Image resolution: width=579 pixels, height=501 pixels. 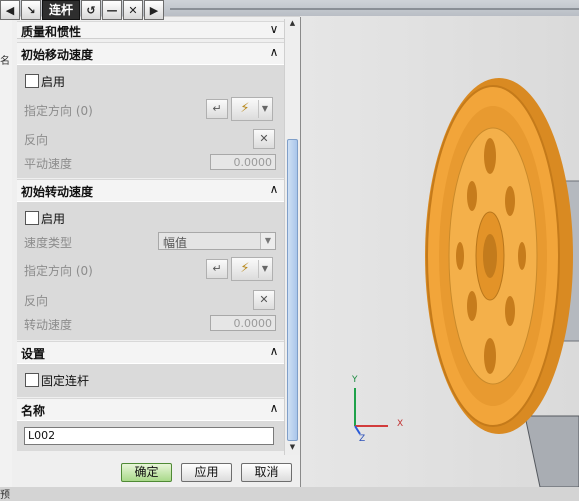 What do you see at coordinates (151, 121) in the screenshot?
I see `initial-translation-body: 启用 指定方向 (0) ↵ ⚡ ▼ 反向 ✕ 平动速度 0.0000` at bounding box center [151, 121].